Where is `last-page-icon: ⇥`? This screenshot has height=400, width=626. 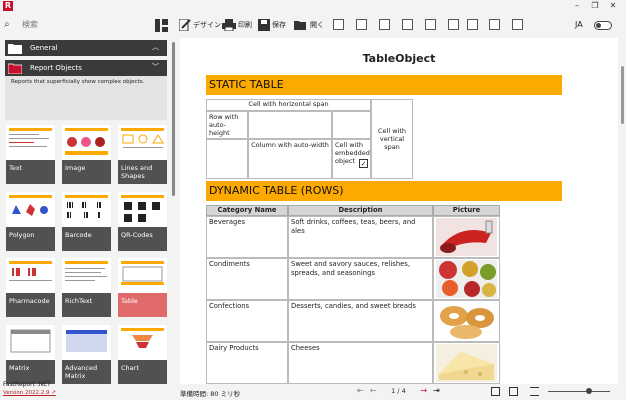 last-page-icon: ⇥ is located at coordinates (436, 390).